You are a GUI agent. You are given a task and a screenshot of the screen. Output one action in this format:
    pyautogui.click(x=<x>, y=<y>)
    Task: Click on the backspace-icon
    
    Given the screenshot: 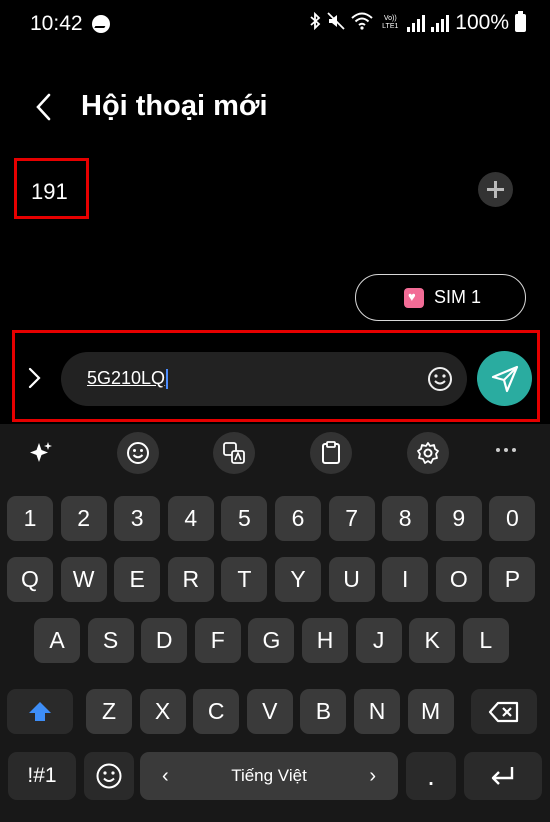 What is the action you would take?
    pyautogui.click(x=503, y=711)
    